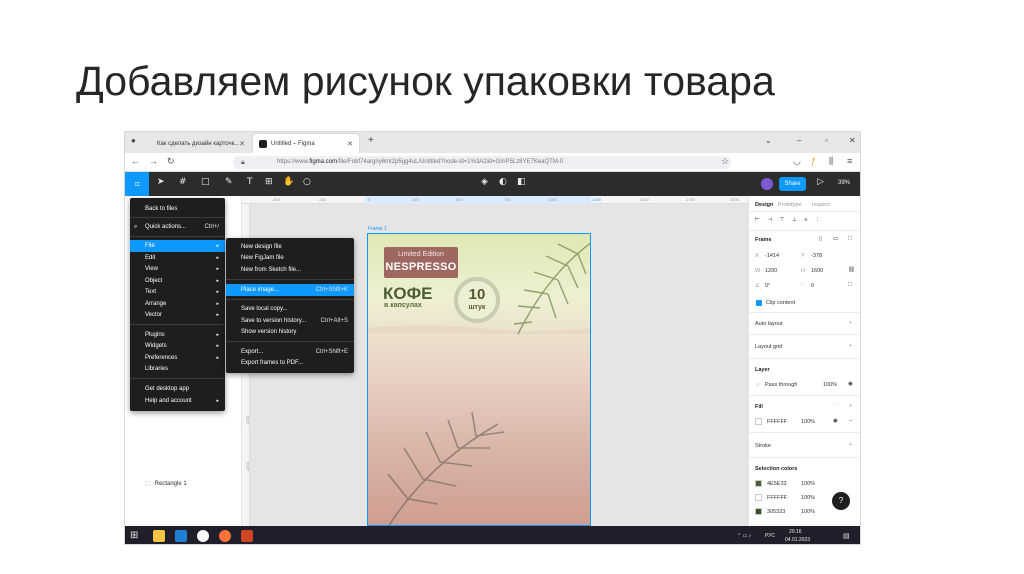 The height and width of the screenshot is (574, 1024). Describe the element at coordinates (764, 205) in the screenshot. I see `tab-design: Design` at that location.